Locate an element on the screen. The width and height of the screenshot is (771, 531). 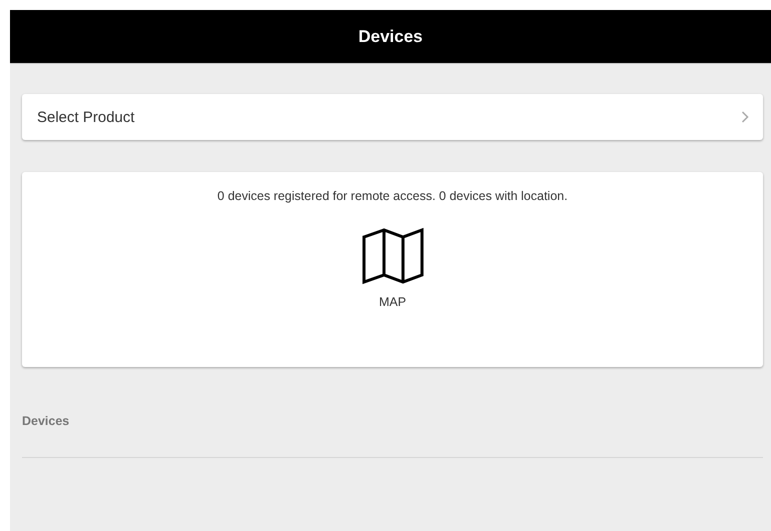
select-product-button: Select Product is located at coordinates (392, 117).